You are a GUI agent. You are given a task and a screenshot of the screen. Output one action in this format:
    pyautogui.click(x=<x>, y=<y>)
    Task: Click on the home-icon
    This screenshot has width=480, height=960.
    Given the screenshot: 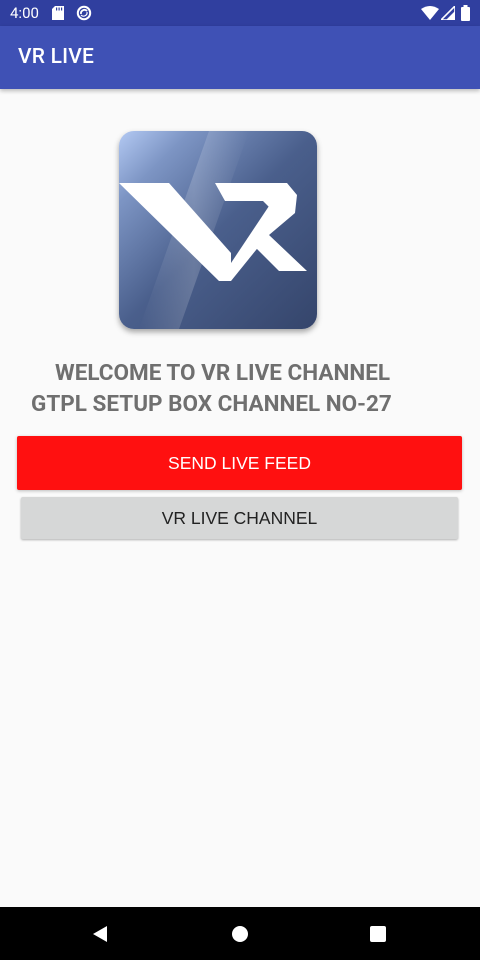 What is the action you would take?
    pyautogui.click(x=240, y=933)
    